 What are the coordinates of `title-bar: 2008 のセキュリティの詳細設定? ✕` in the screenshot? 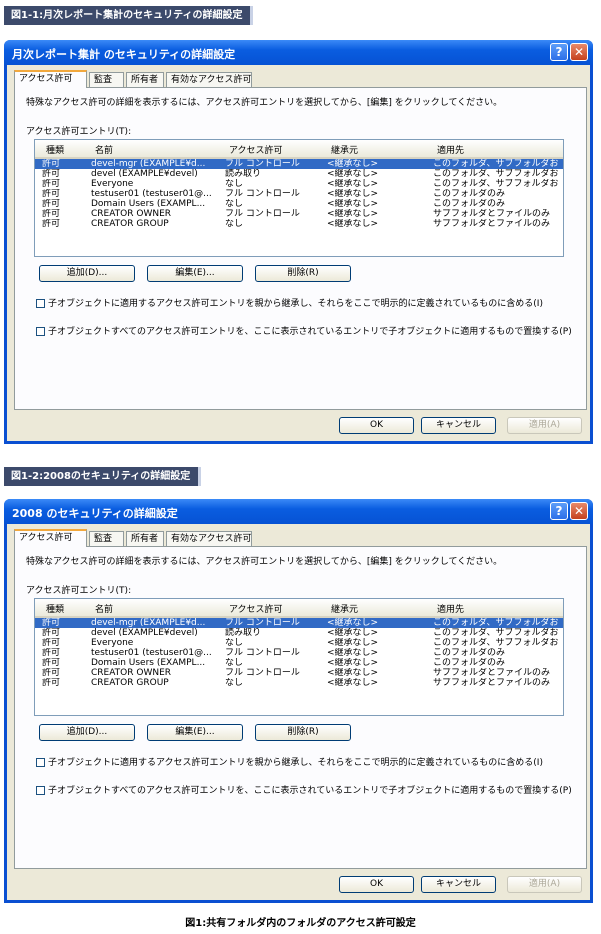 It's located at (298, 511).